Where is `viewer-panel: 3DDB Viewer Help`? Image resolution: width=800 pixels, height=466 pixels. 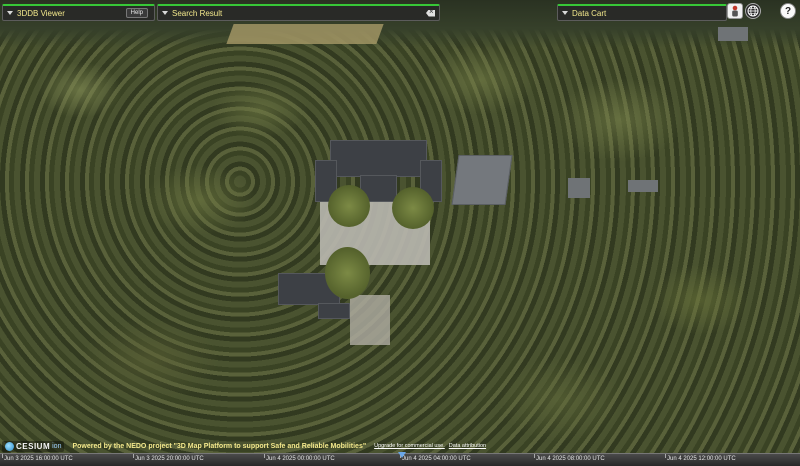
viewer-panel: 3DDB Viewer Help is located at coordinates (78, 12).